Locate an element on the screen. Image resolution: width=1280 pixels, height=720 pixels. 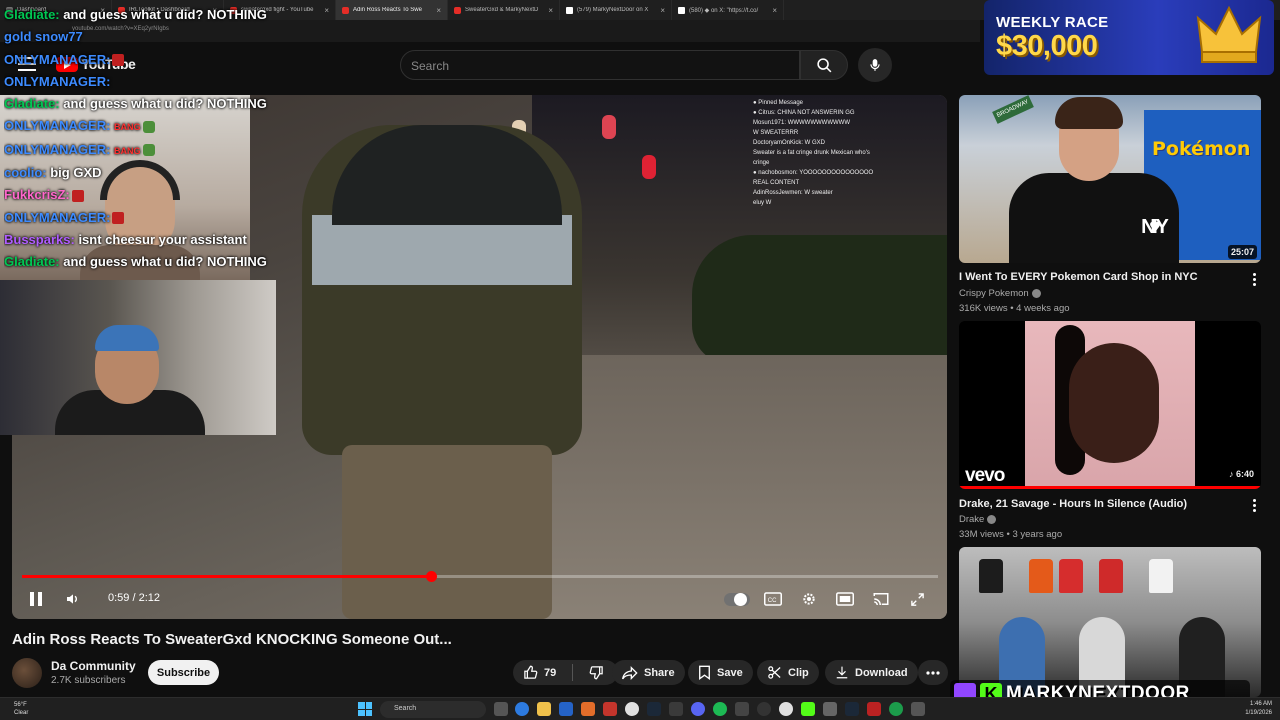
pinned-chat-line: eluy W is located at coordinates (762, 203).